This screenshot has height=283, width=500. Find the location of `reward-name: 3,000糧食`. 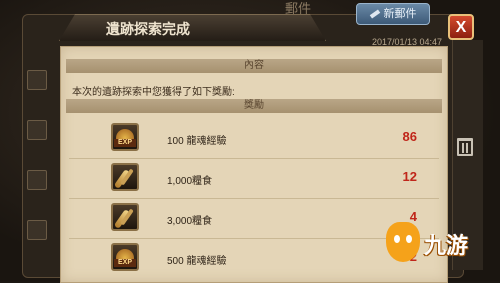

reward-name: 3,000糧食 is located at coordinates (190, 221).